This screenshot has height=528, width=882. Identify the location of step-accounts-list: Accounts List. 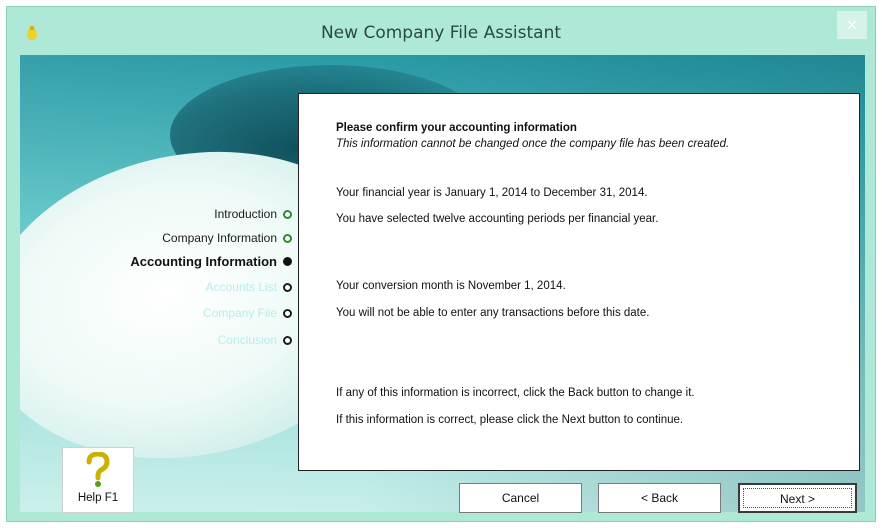
(249, 287).